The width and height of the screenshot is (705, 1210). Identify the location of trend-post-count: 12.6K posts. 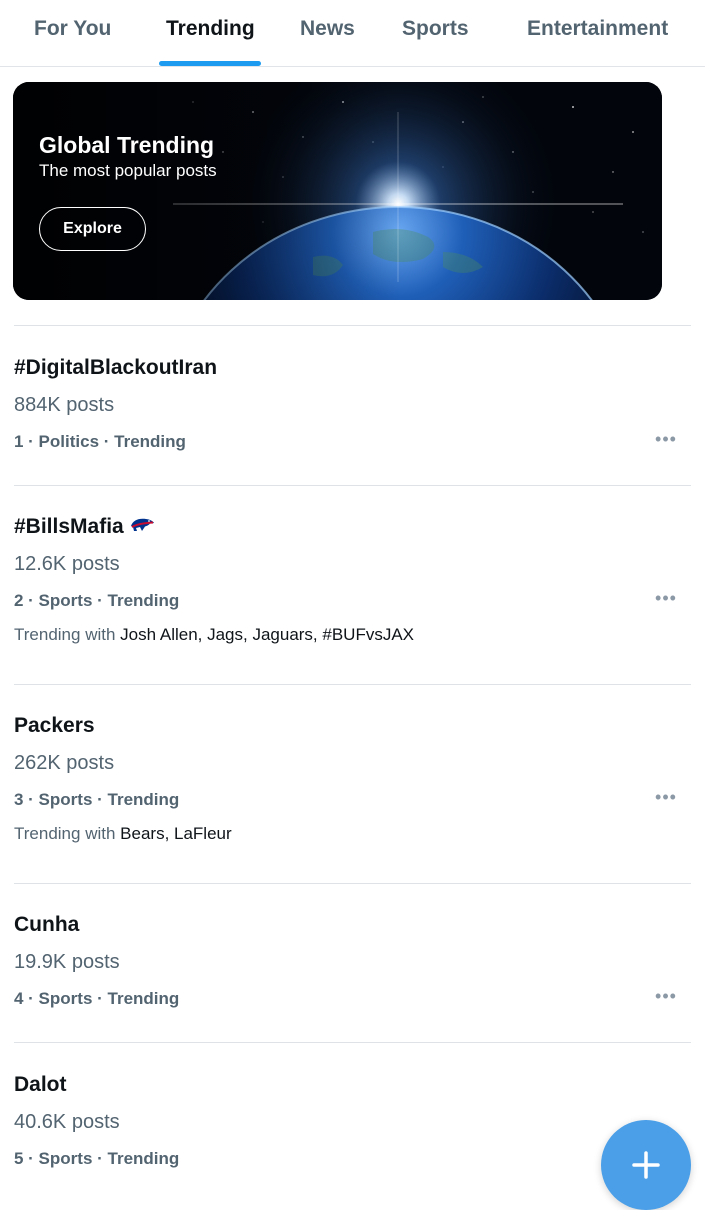
(67, 564).